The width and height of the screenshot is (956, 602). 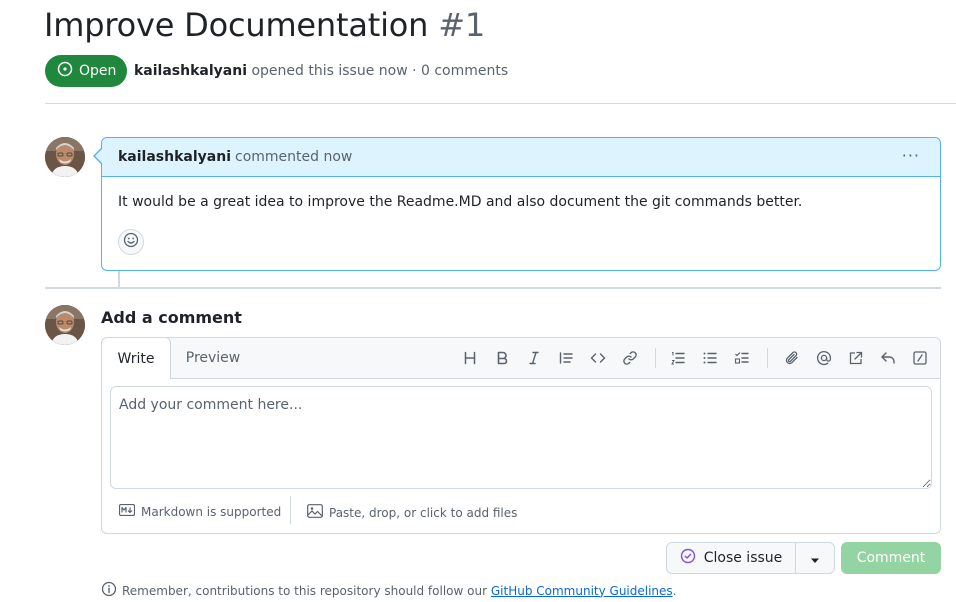 What do you see at coordinates (891, 558) in the screenshot?
I see `comment-button: Comment` at bounding box center [891, 558].